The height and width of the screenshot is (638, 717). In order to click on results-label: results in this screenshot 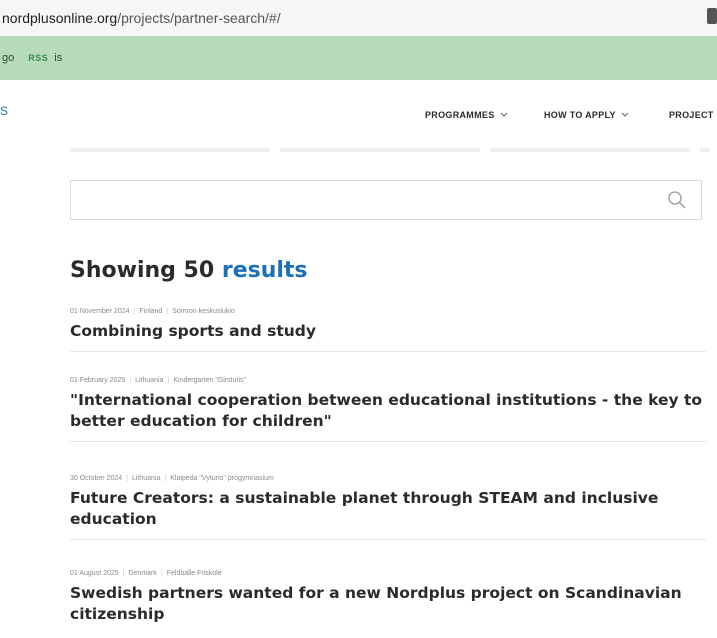, I will do `click(264, 270)`.